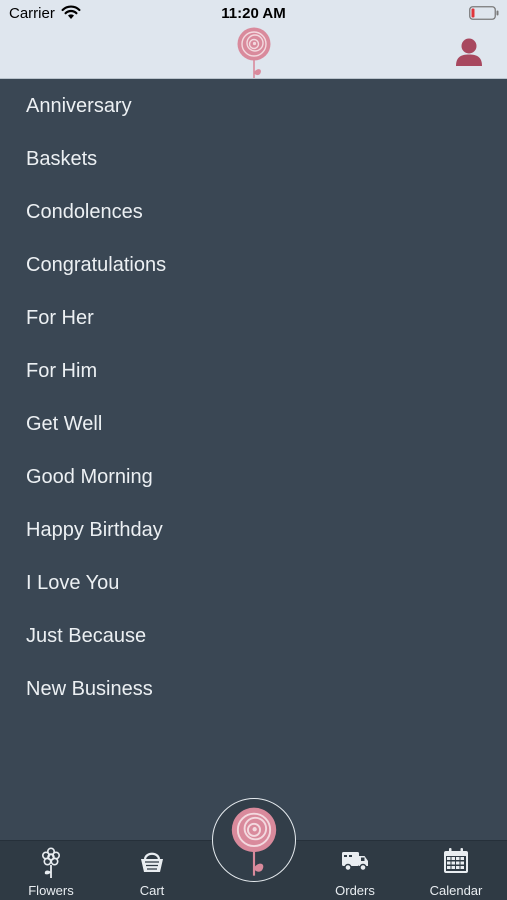 The height and width of the screenshot is (900, 507). Describe the element at coordinates (152, 862) in the screenshot. I see `basket-icon` at that location.